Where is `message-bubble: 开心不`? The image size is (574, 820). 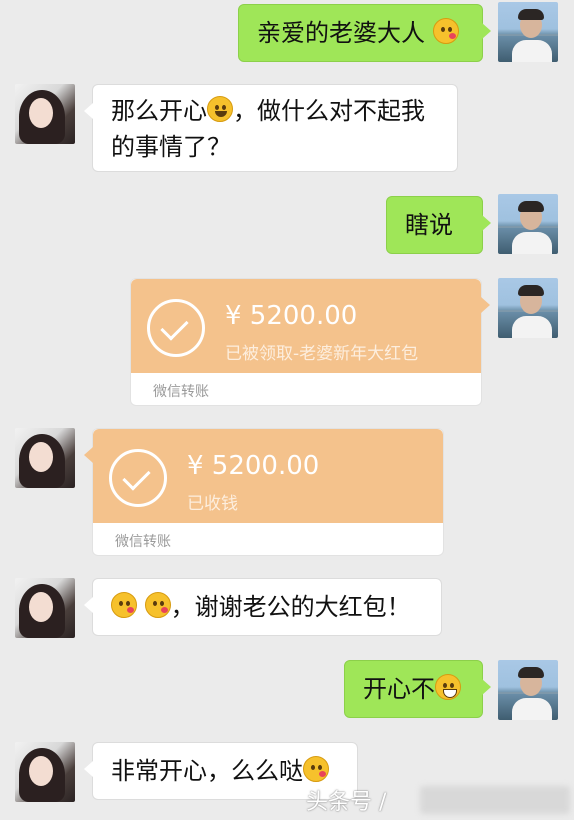 message-bubble: 开心不 is located at coordinates (417, 689).